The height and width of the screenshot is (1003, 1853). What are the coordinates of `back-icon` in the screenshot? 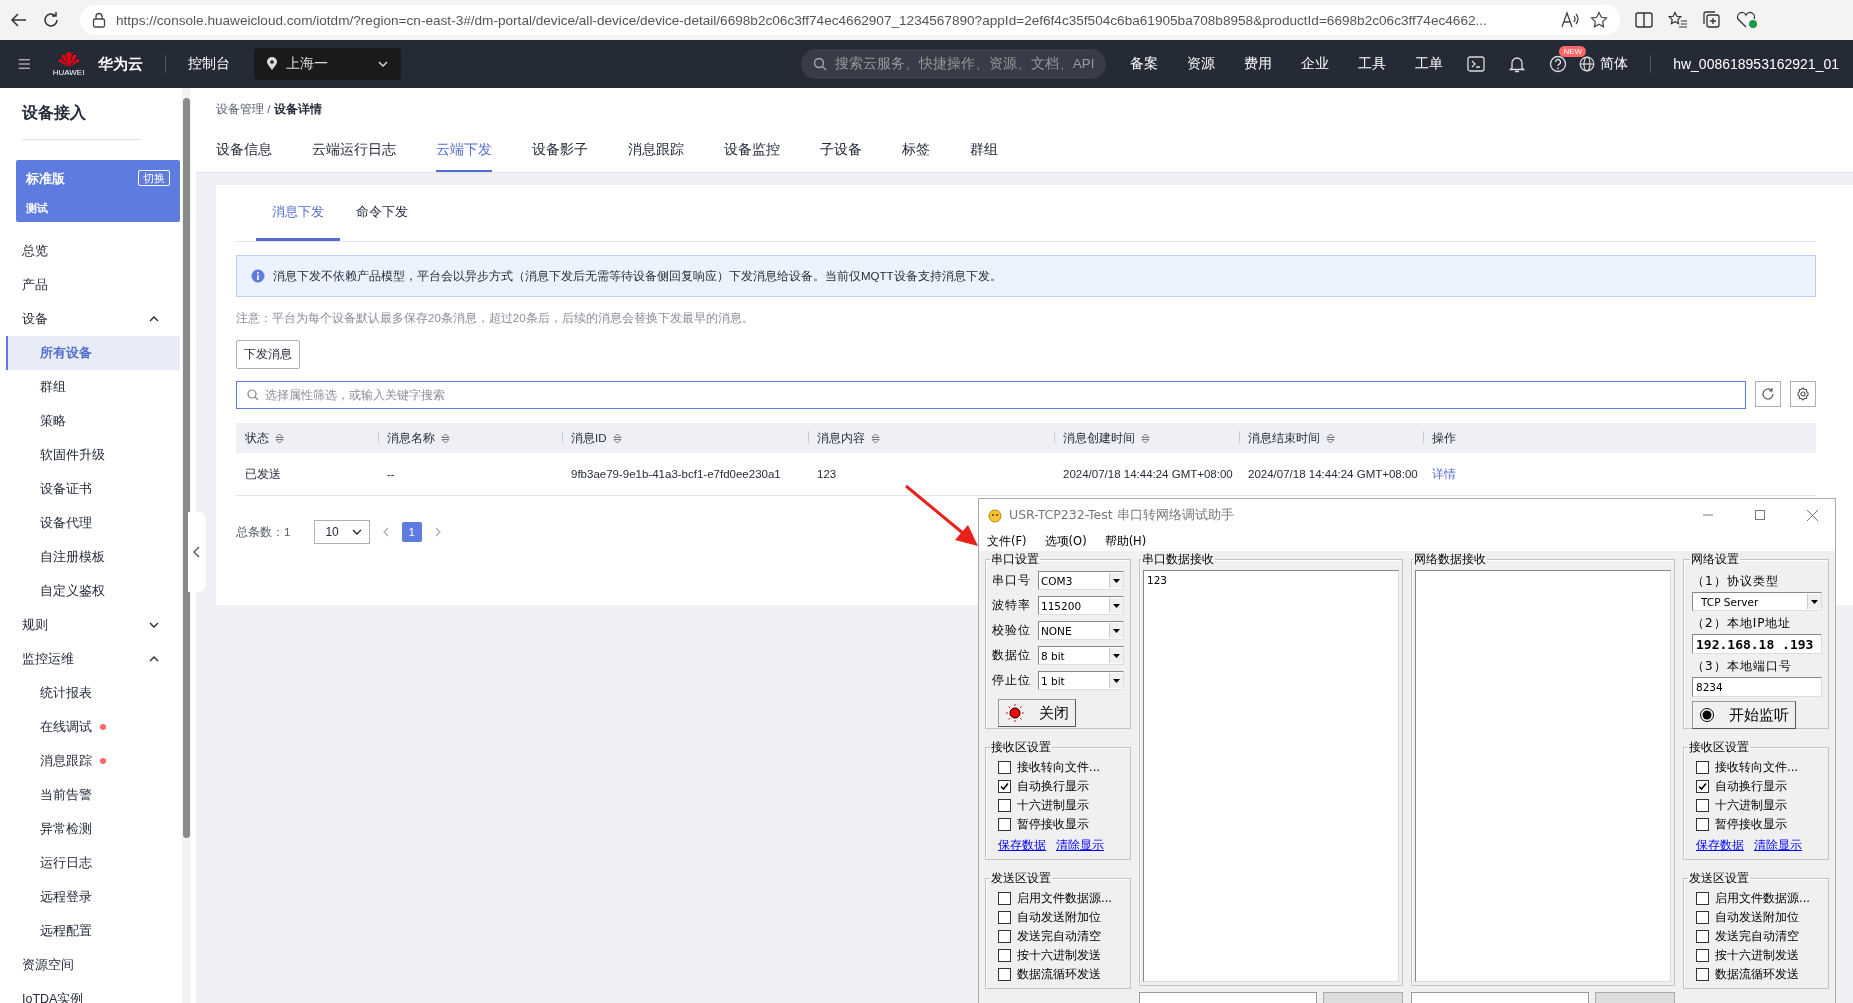 It's located at (19, 20).